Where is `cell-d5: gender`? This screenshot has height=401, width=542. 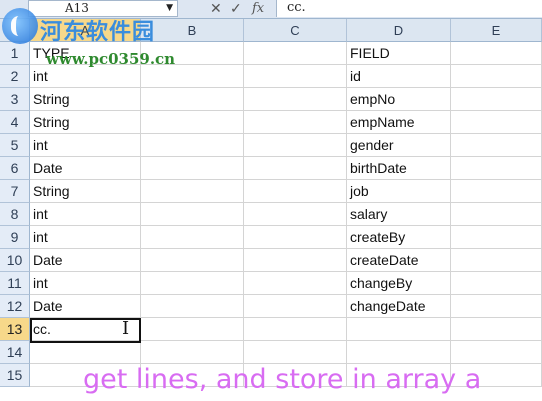 cell-d5: gender is located at coordinates (399, 145).